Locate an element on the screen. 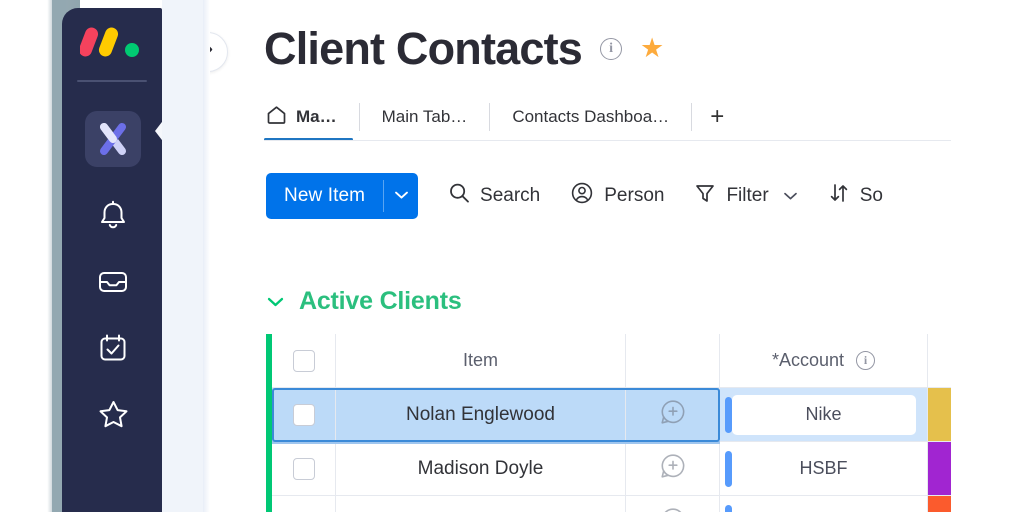 The image size is (1024, 512). sort-button: So is located at coordinates (855, 196).